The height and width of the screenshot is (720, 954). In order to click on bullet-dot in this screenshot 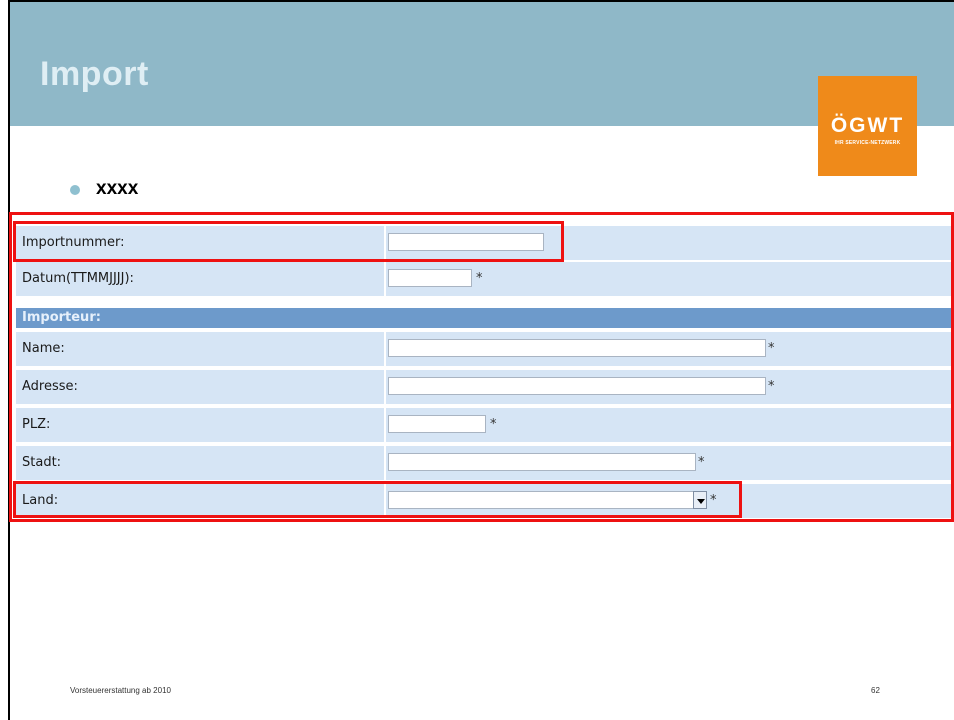, I will do `click(75, 190)`.